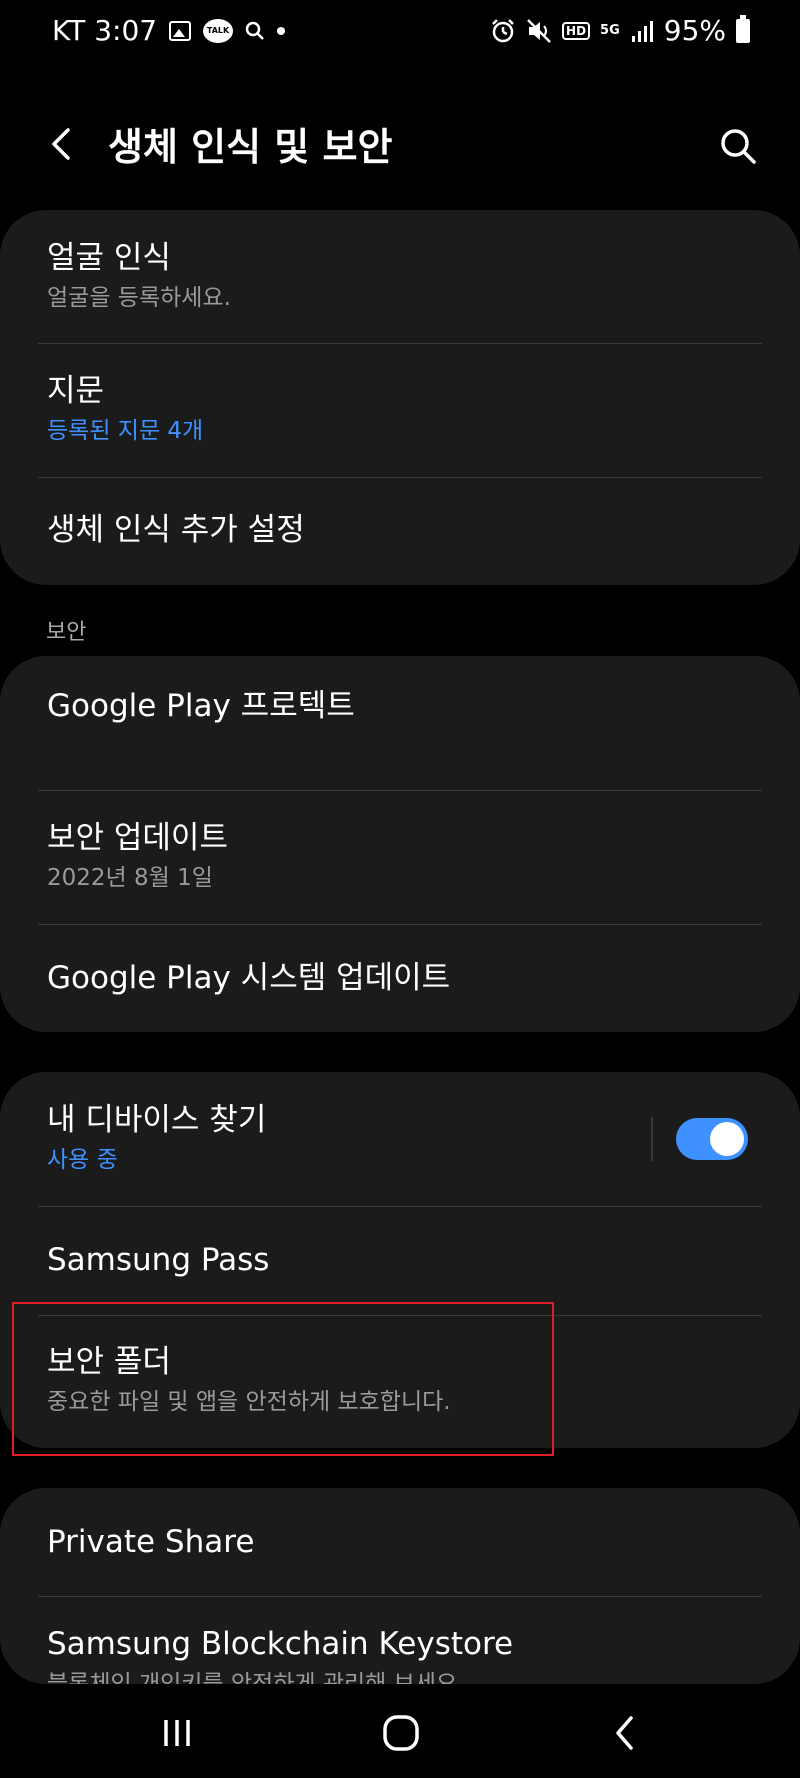 The image size is (800, 1778). I want to click on hd-voice-icon: HD, so click(576, 30).